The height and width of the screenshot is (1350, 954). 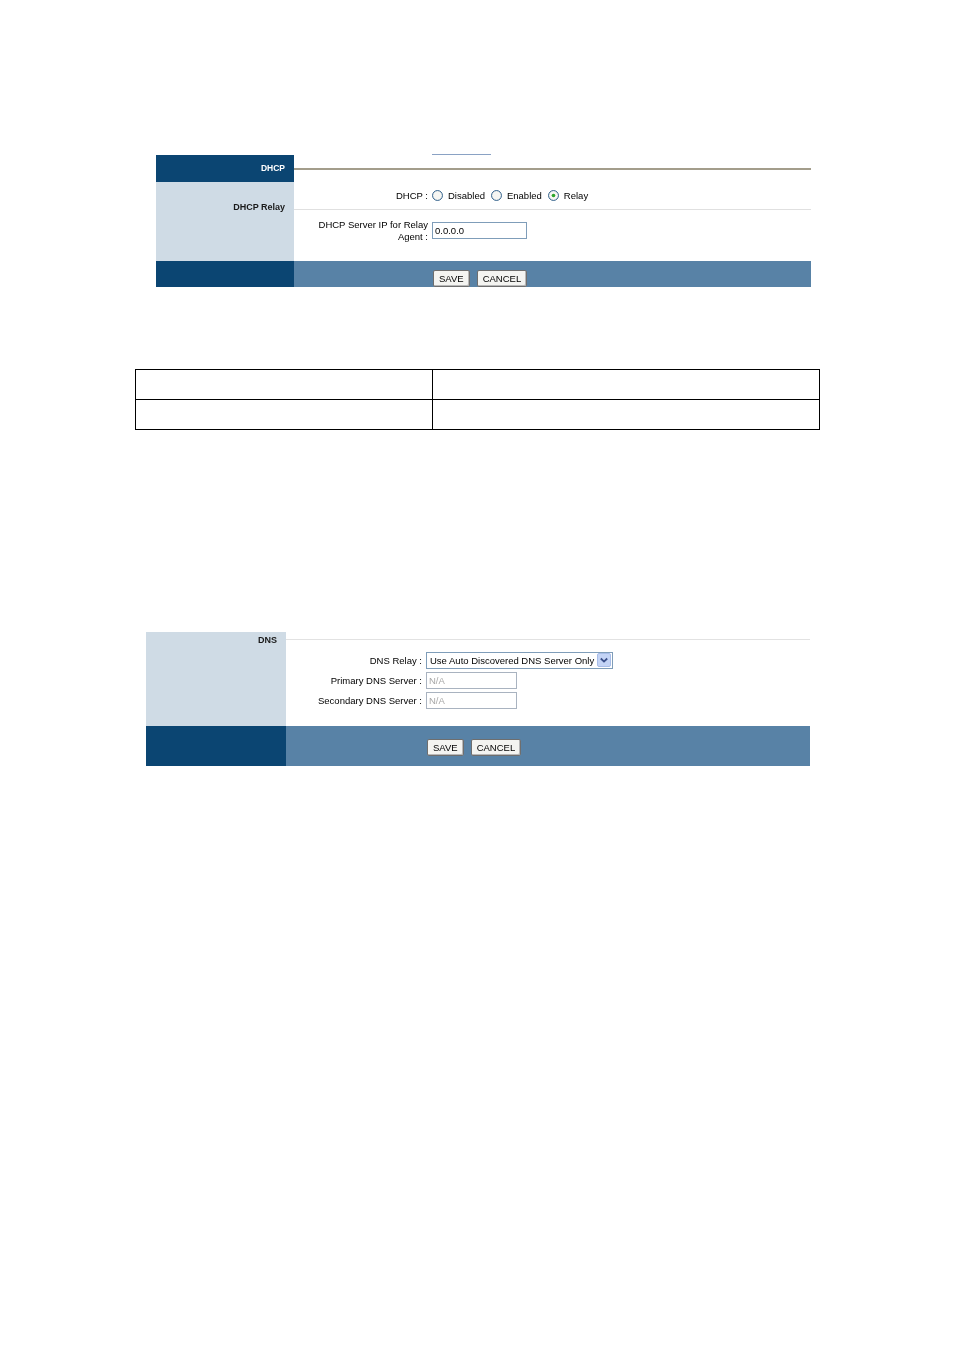 I want to click on section-label: DHCP Relay, so click(x=259, y=207).